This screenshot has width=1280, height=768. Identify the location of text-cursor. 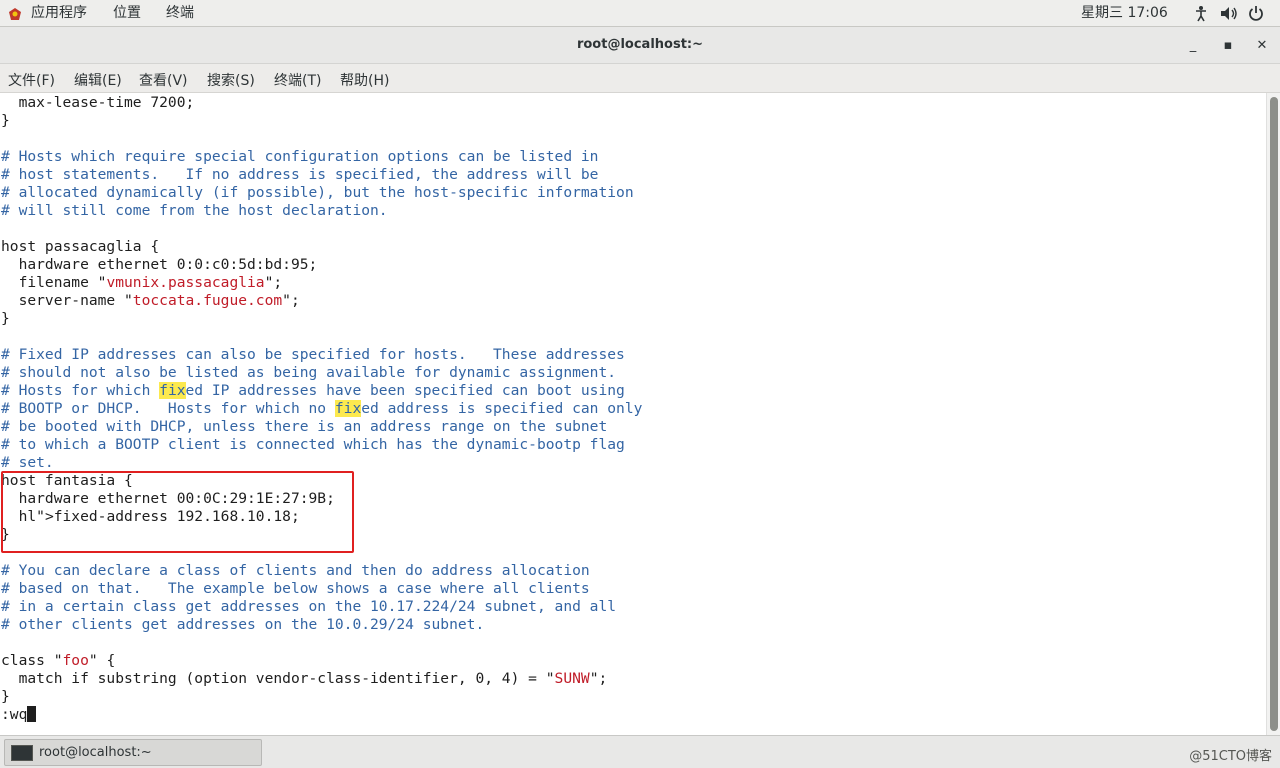
(32, 714).